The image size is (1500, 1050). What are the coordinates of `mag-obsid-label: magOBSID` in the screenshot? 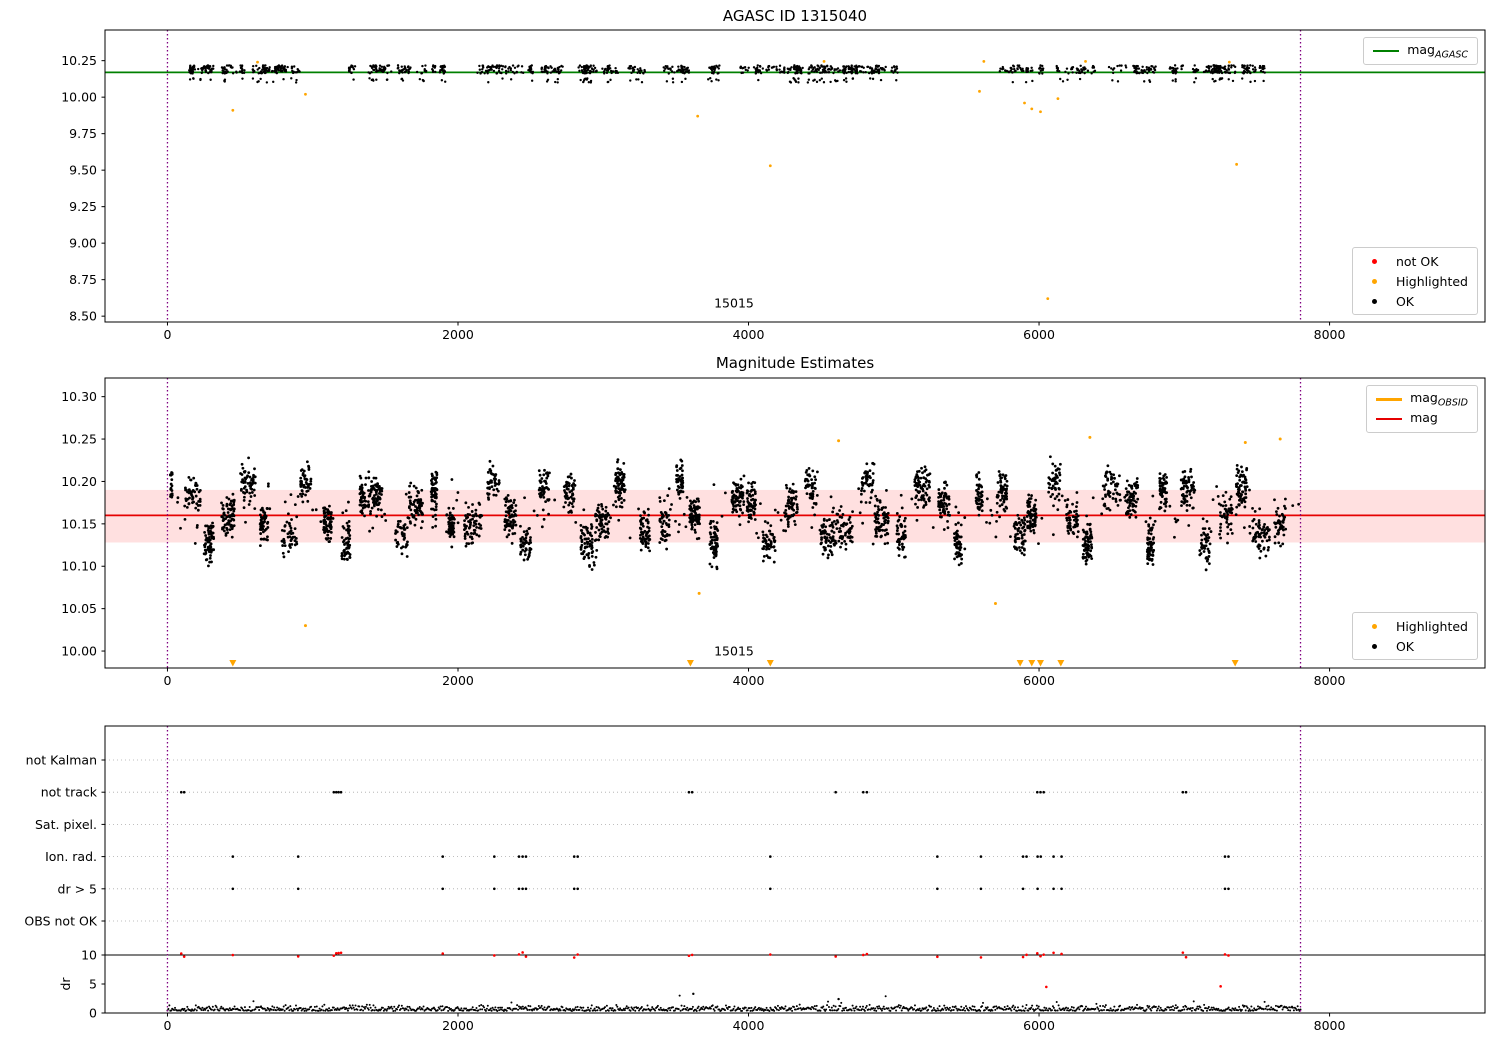 It's located at (1439, 399).